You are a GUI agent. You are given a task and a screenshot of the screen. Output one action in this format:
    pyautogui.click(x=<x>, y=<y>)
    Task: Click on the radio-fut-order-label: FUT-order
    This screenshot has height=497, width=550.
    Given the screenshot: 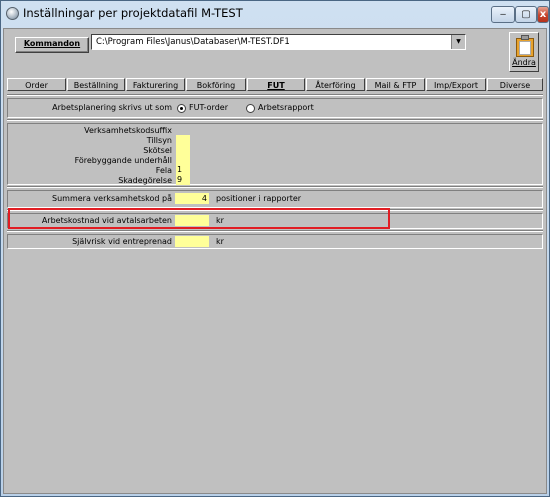 What is the action you would take?
    pyautogui.click(x=208, y=107)
    